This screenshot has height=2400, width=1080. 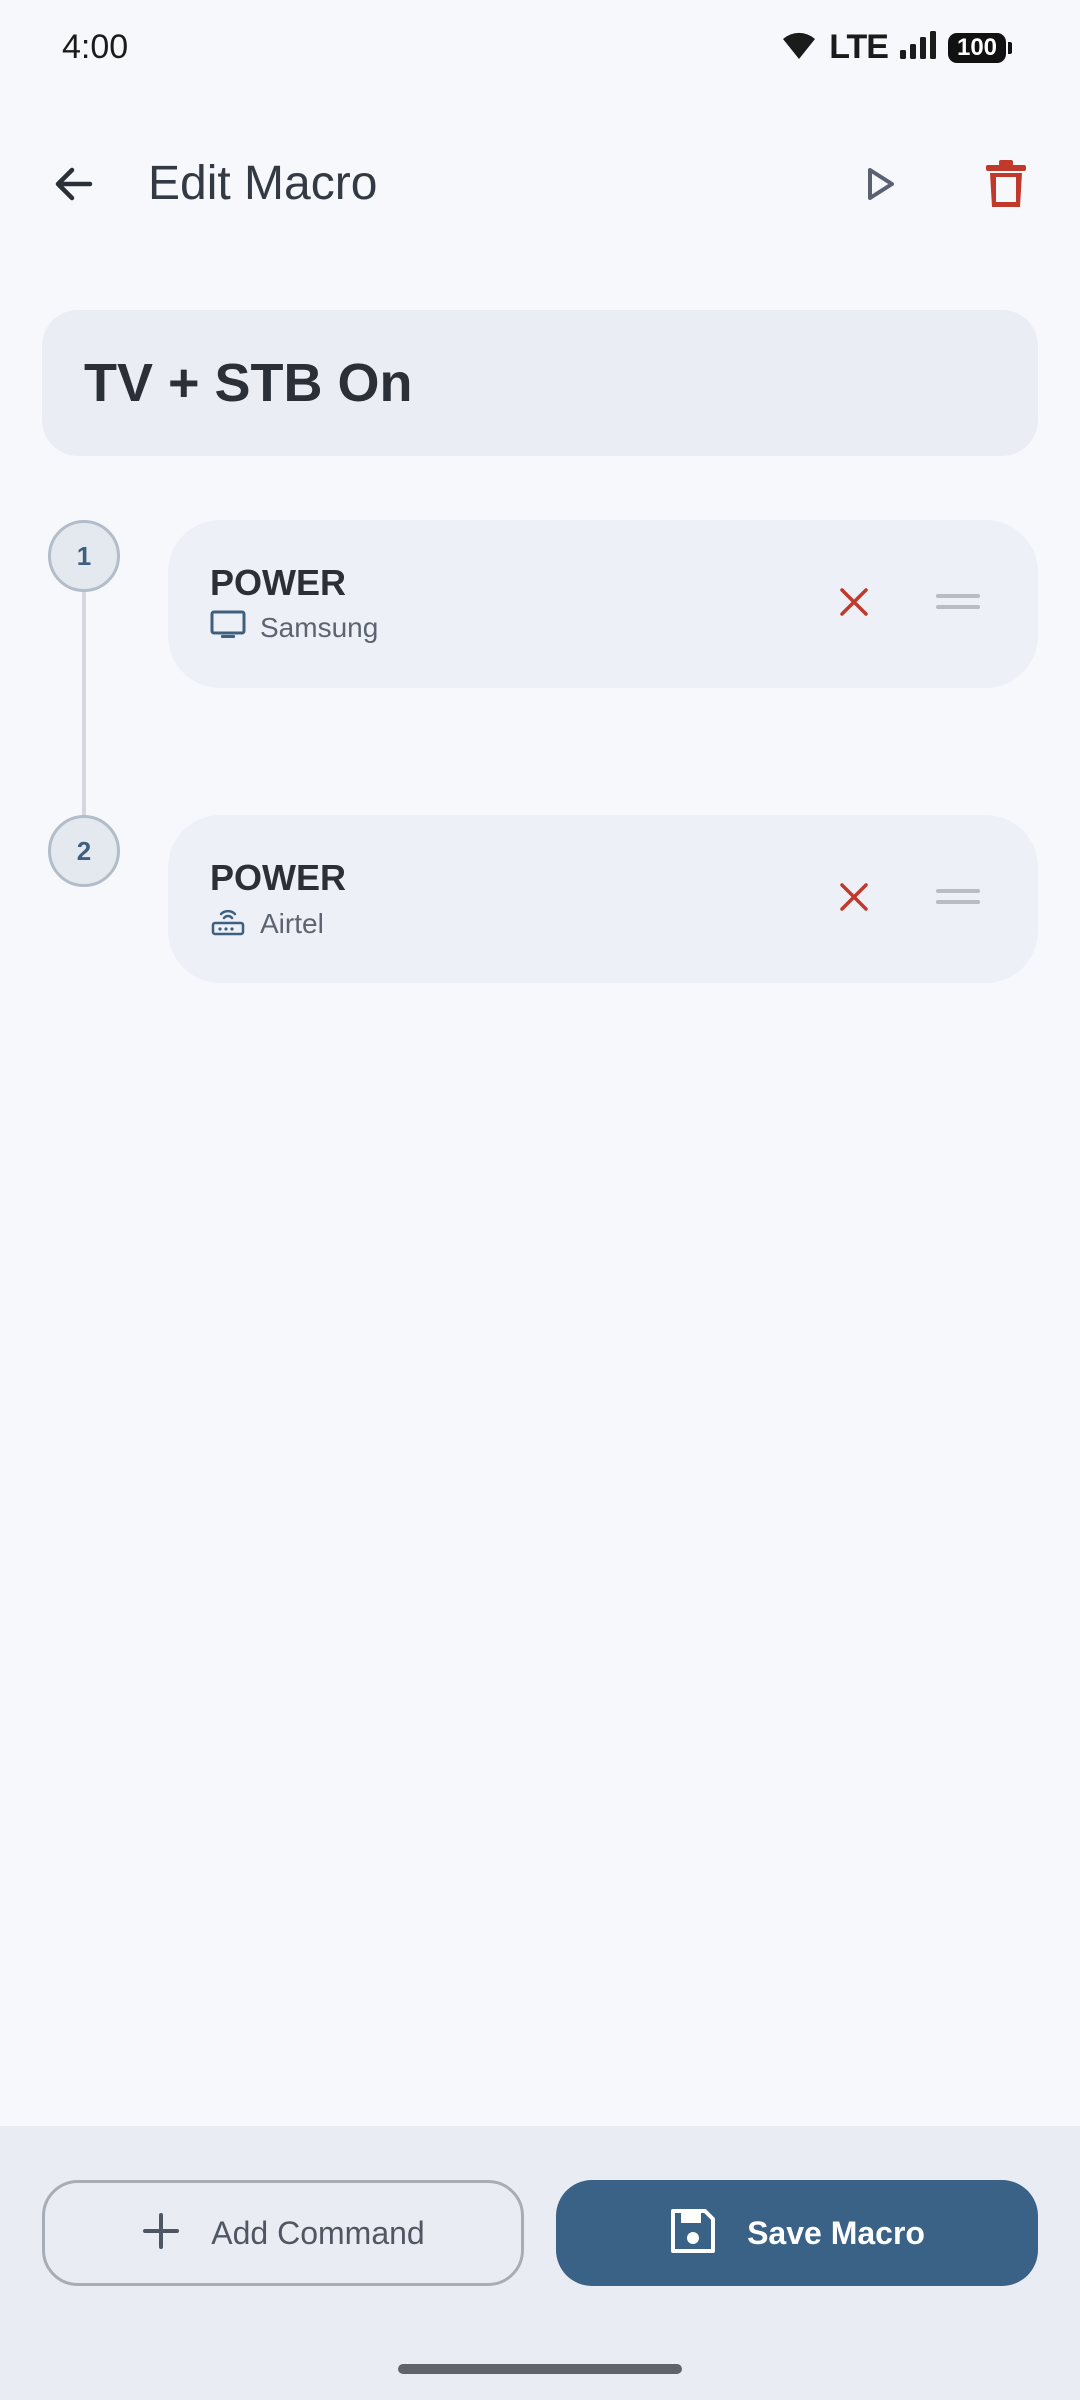 I want to click on step-device-name: Airtel, so click(x=292, y=923).